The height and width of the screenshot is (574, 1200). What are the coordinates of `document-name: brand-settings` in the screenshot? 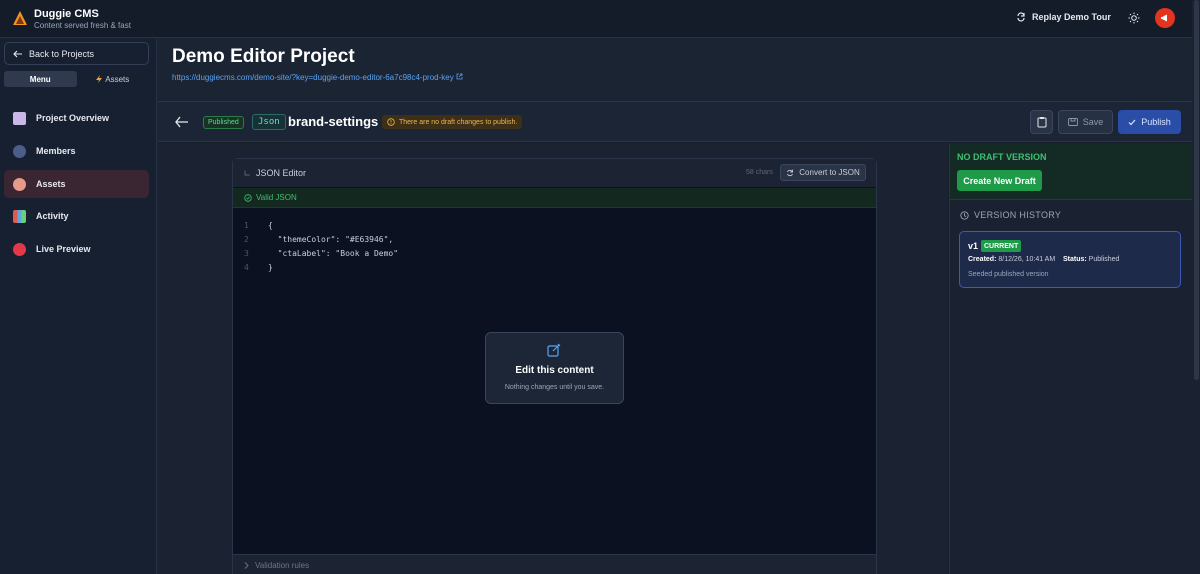 It's located at (333, 121).